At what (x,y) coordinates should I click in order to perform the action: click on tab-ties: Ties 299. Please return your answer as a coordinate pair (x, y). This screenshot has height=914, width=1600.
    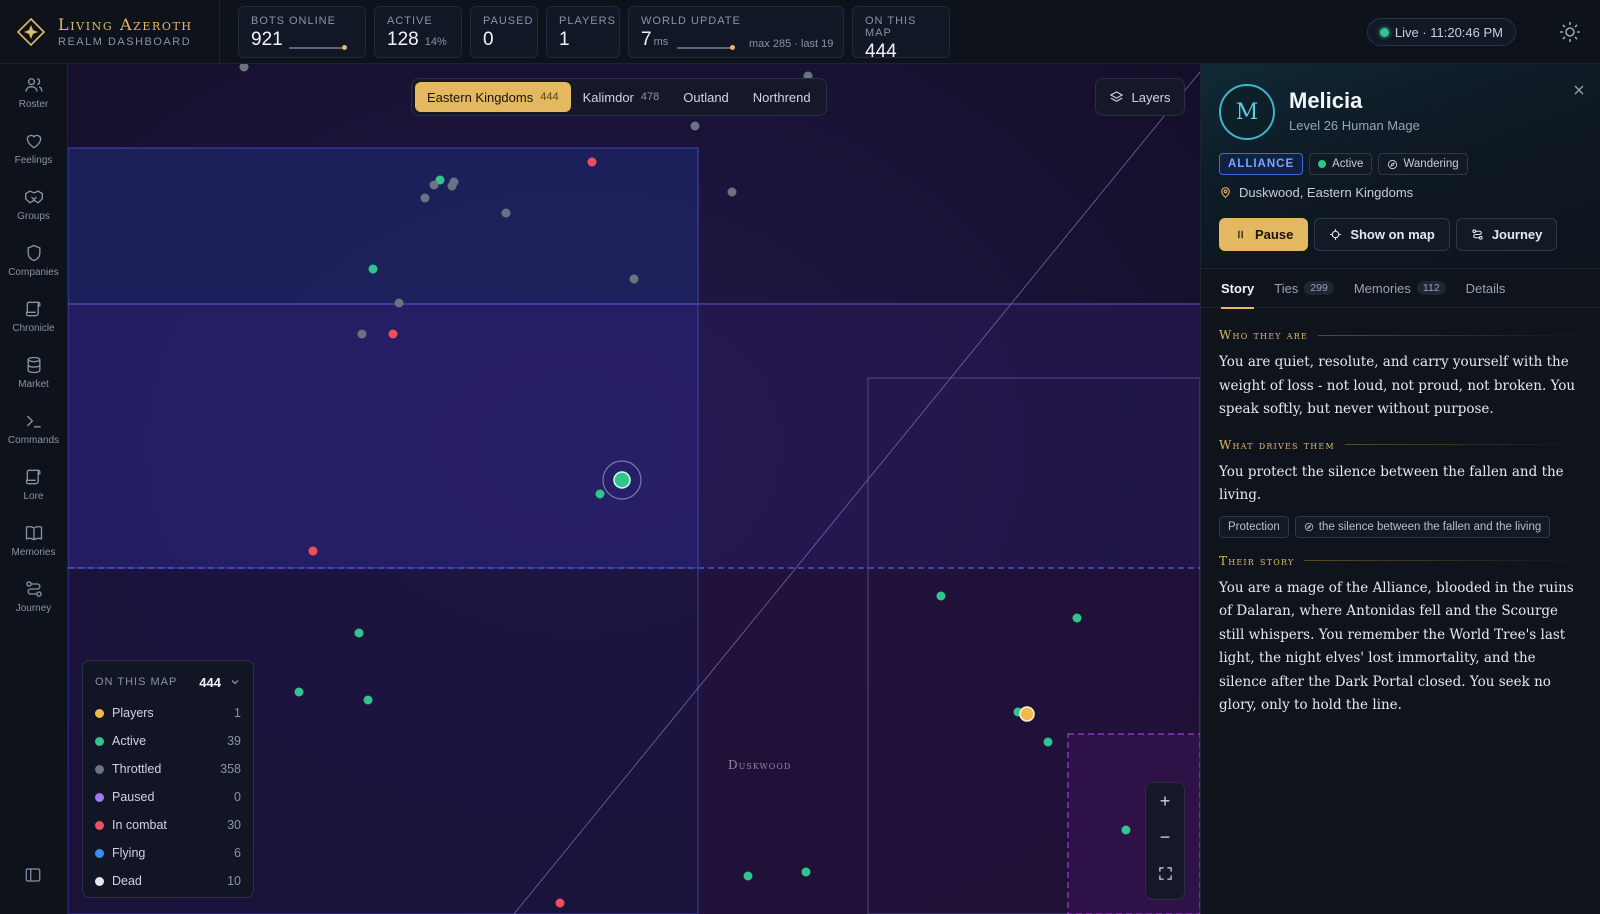
    Looking at the image, I should click on (1304, 288).